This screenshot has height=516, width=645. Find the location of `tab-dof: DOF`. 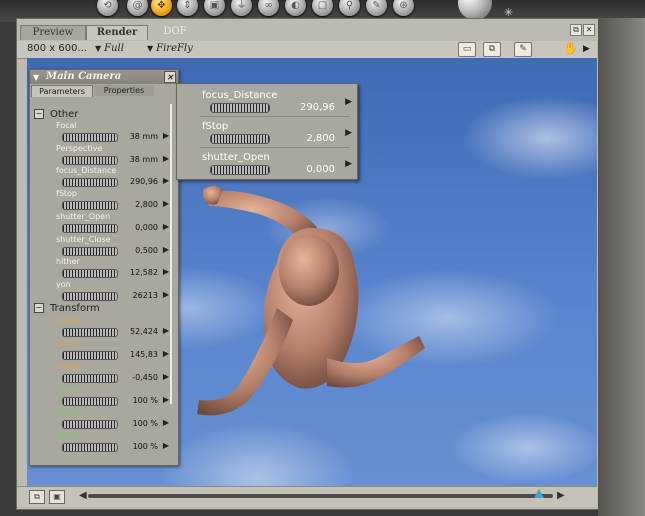

tab-dof: DOF is located at coordinates (175, 32).